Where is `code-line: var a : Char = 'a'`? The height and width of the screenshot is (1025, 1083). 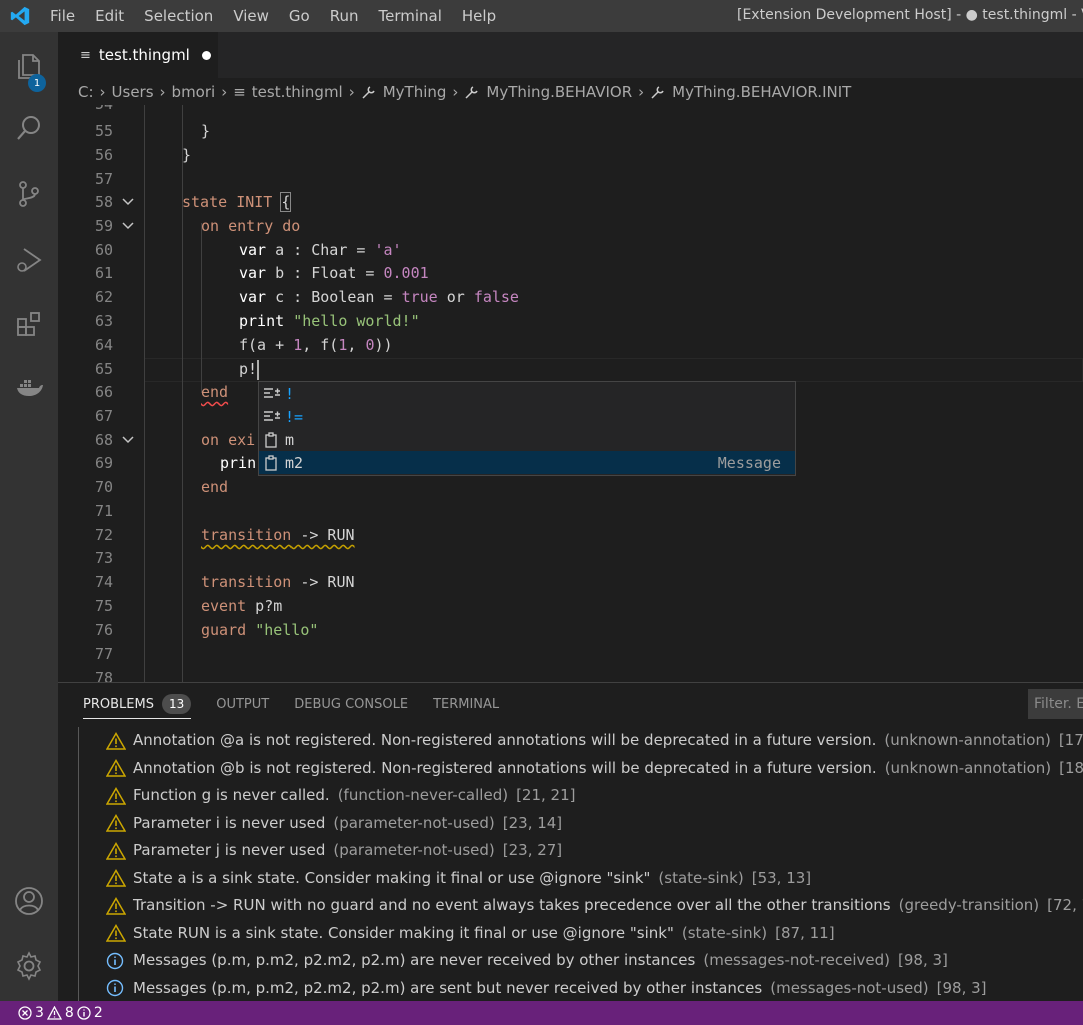
code-line: var a : Char = 'a' is located at coordinates (320, 250).